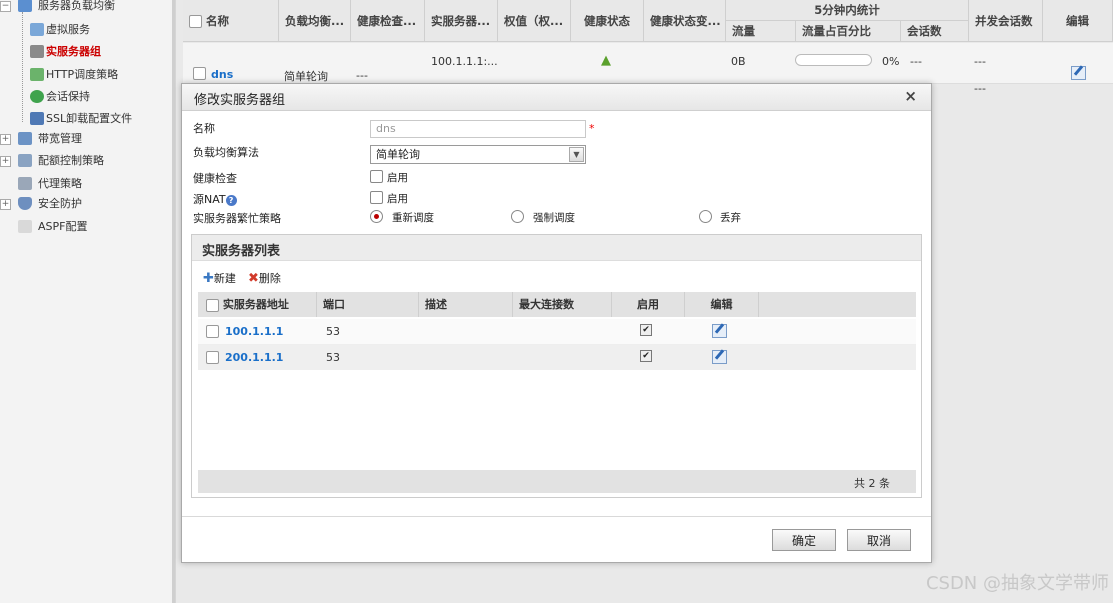 This screenshot has height=603, width=1113. Describe the element at coordinates (204, 128) in the screenshot. I see `name-label: 名称` at that location.